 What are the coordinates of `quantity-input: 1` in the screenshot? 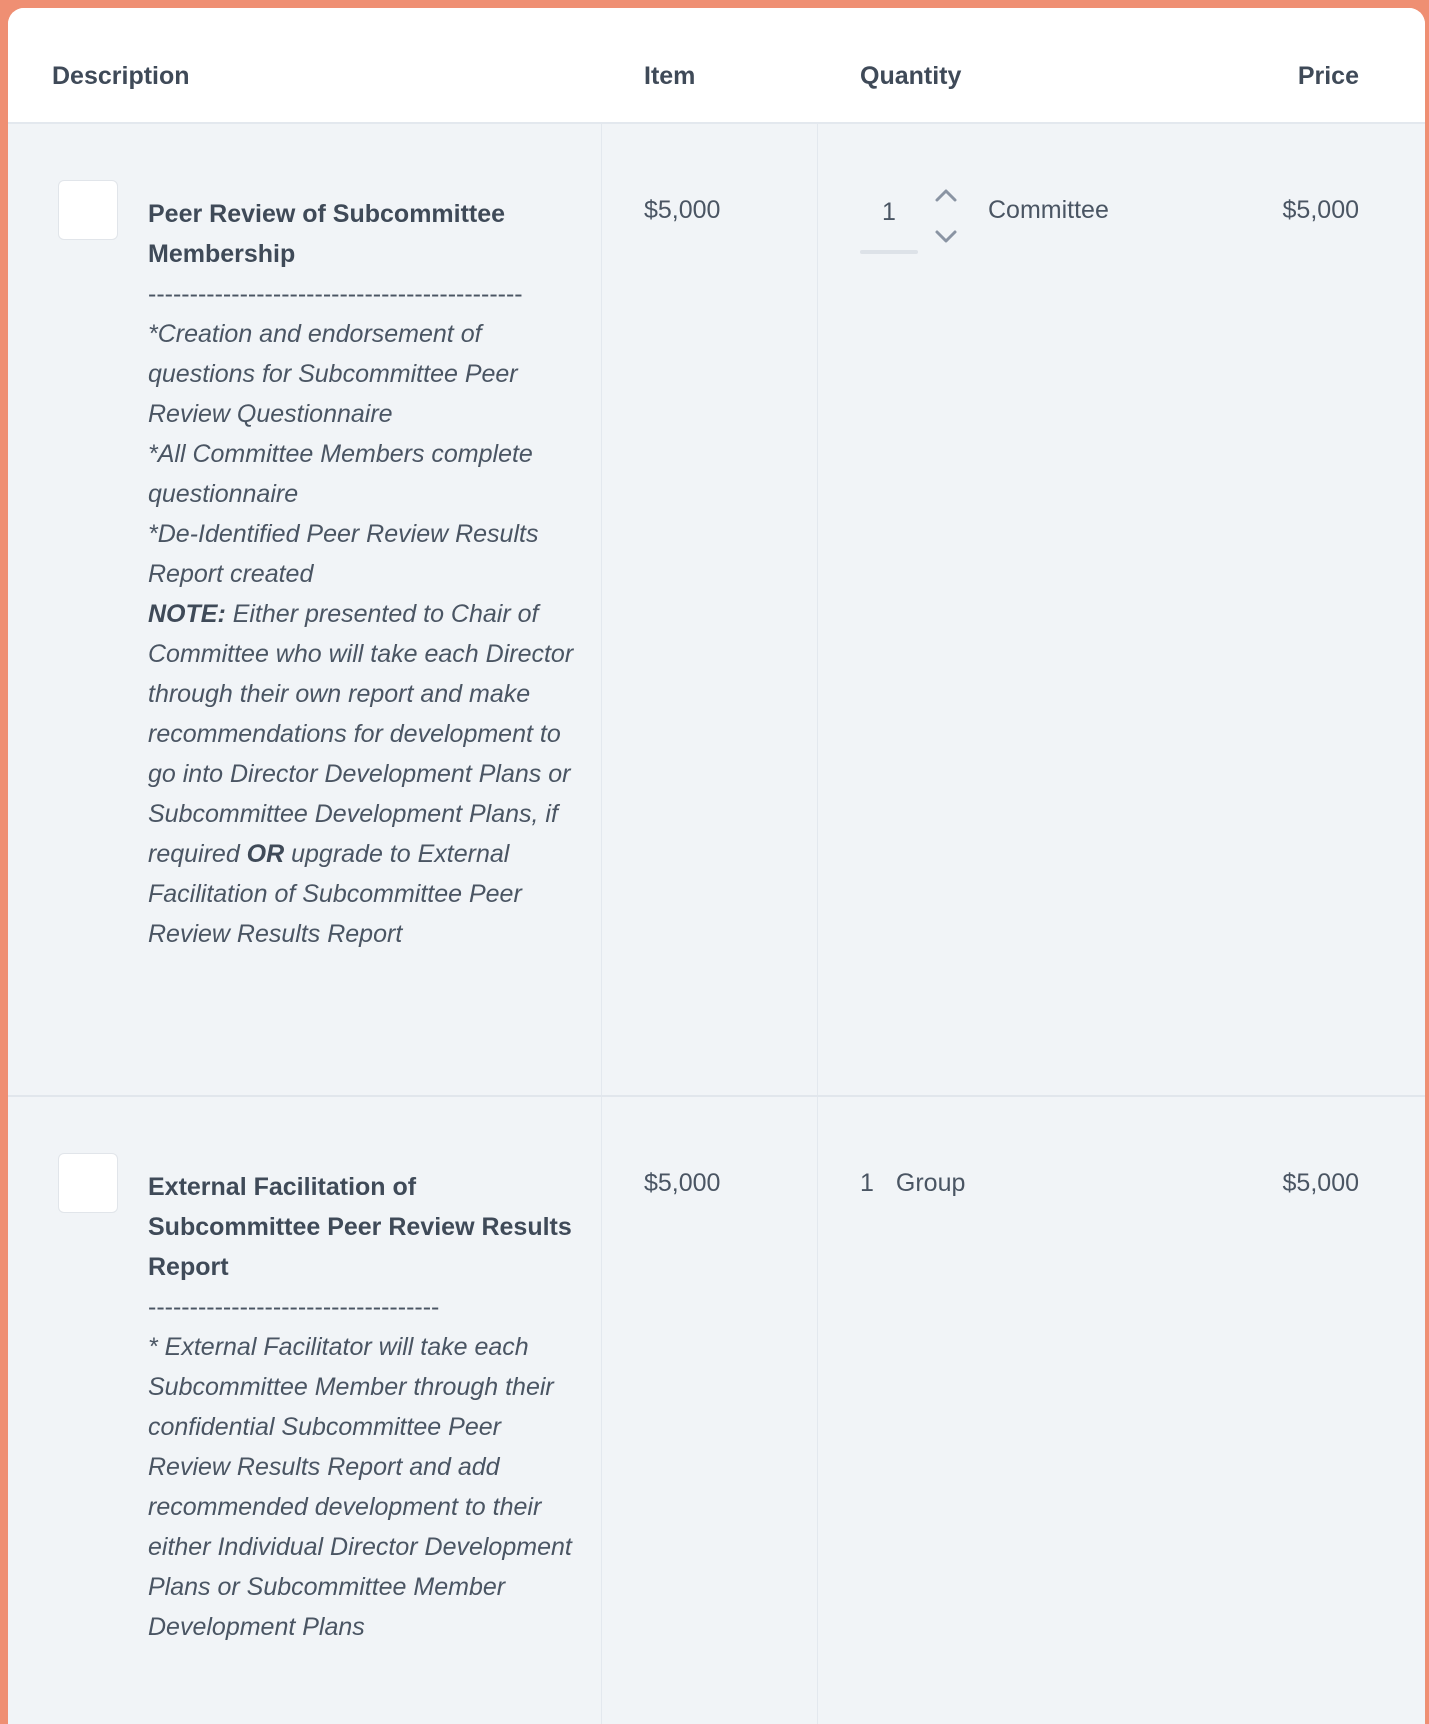 It's located at (889, 211).